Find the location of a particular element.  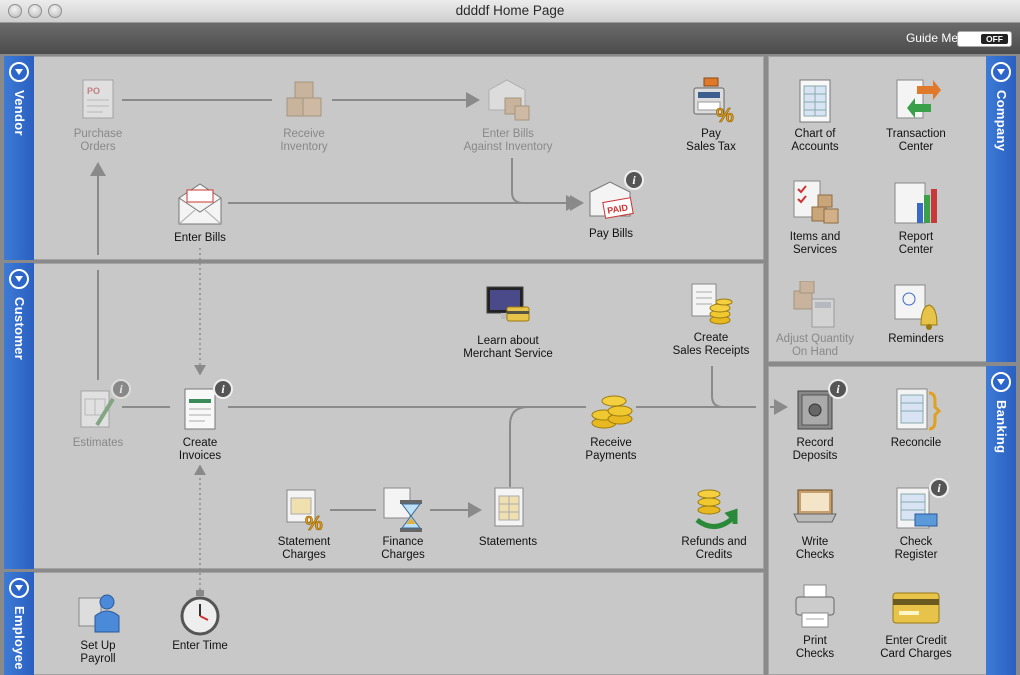

create-invoices-button: i Create Invoices is located at coordinates (200, 421).